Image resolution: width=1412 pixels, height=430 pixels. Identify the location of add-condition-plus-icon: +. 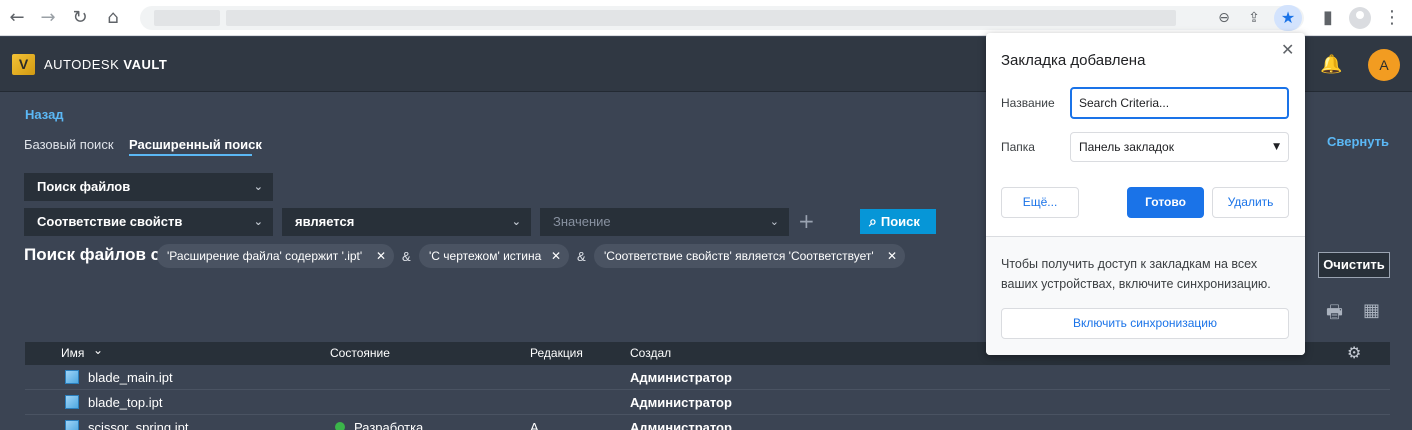
(806, 221).